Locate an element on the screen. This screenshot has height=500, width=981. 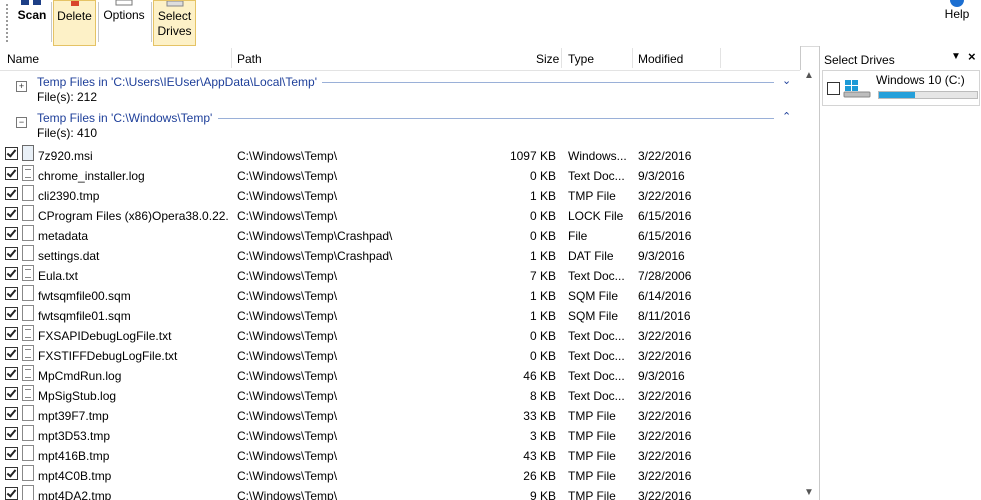
file-name: mpt4C0B.tmp is located at coordinates (75, 476).